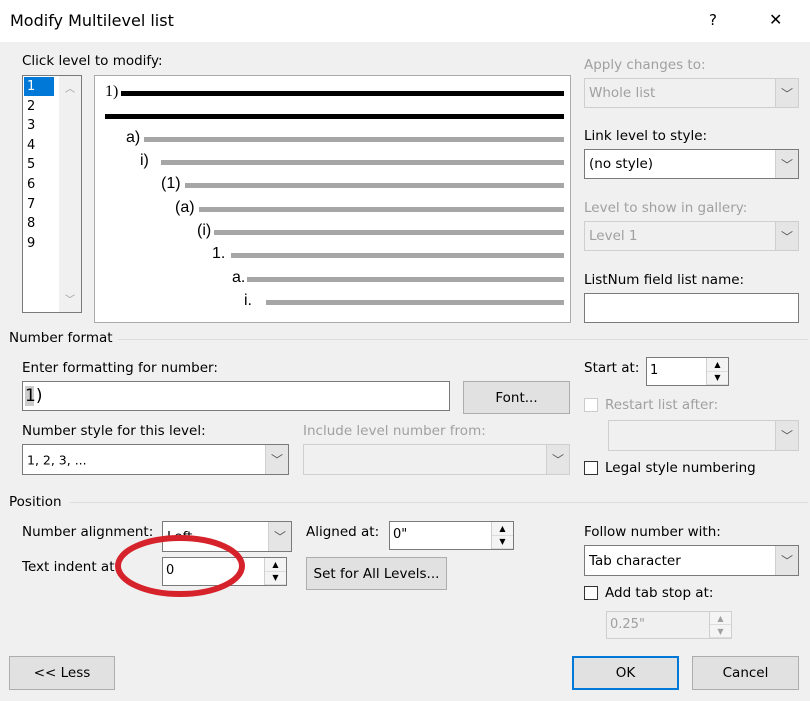  I want to click on add-tab-stop-spinner: 0.25" ▲ ▼, so click(669, 625).